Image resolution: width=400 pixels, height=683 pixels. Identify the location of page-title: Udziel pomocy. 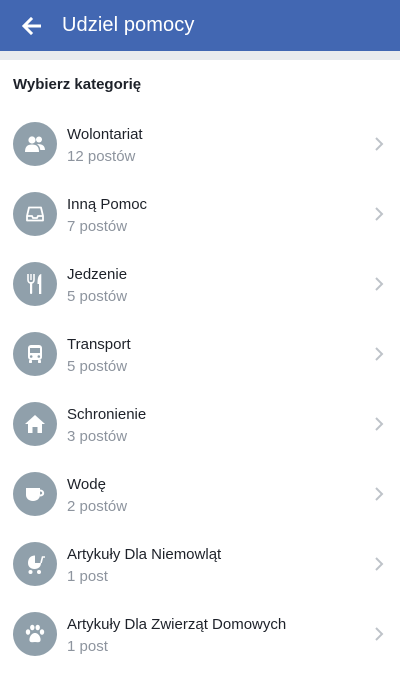
(128, 25).